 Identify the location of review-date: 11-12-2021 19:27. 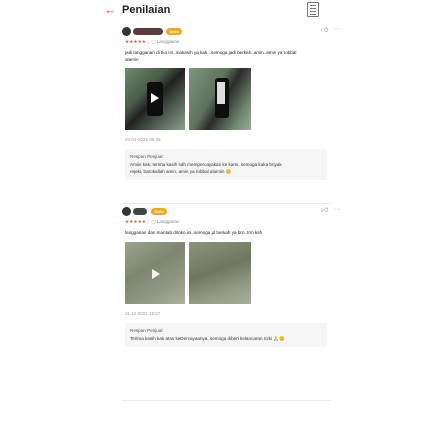
(143, 313).